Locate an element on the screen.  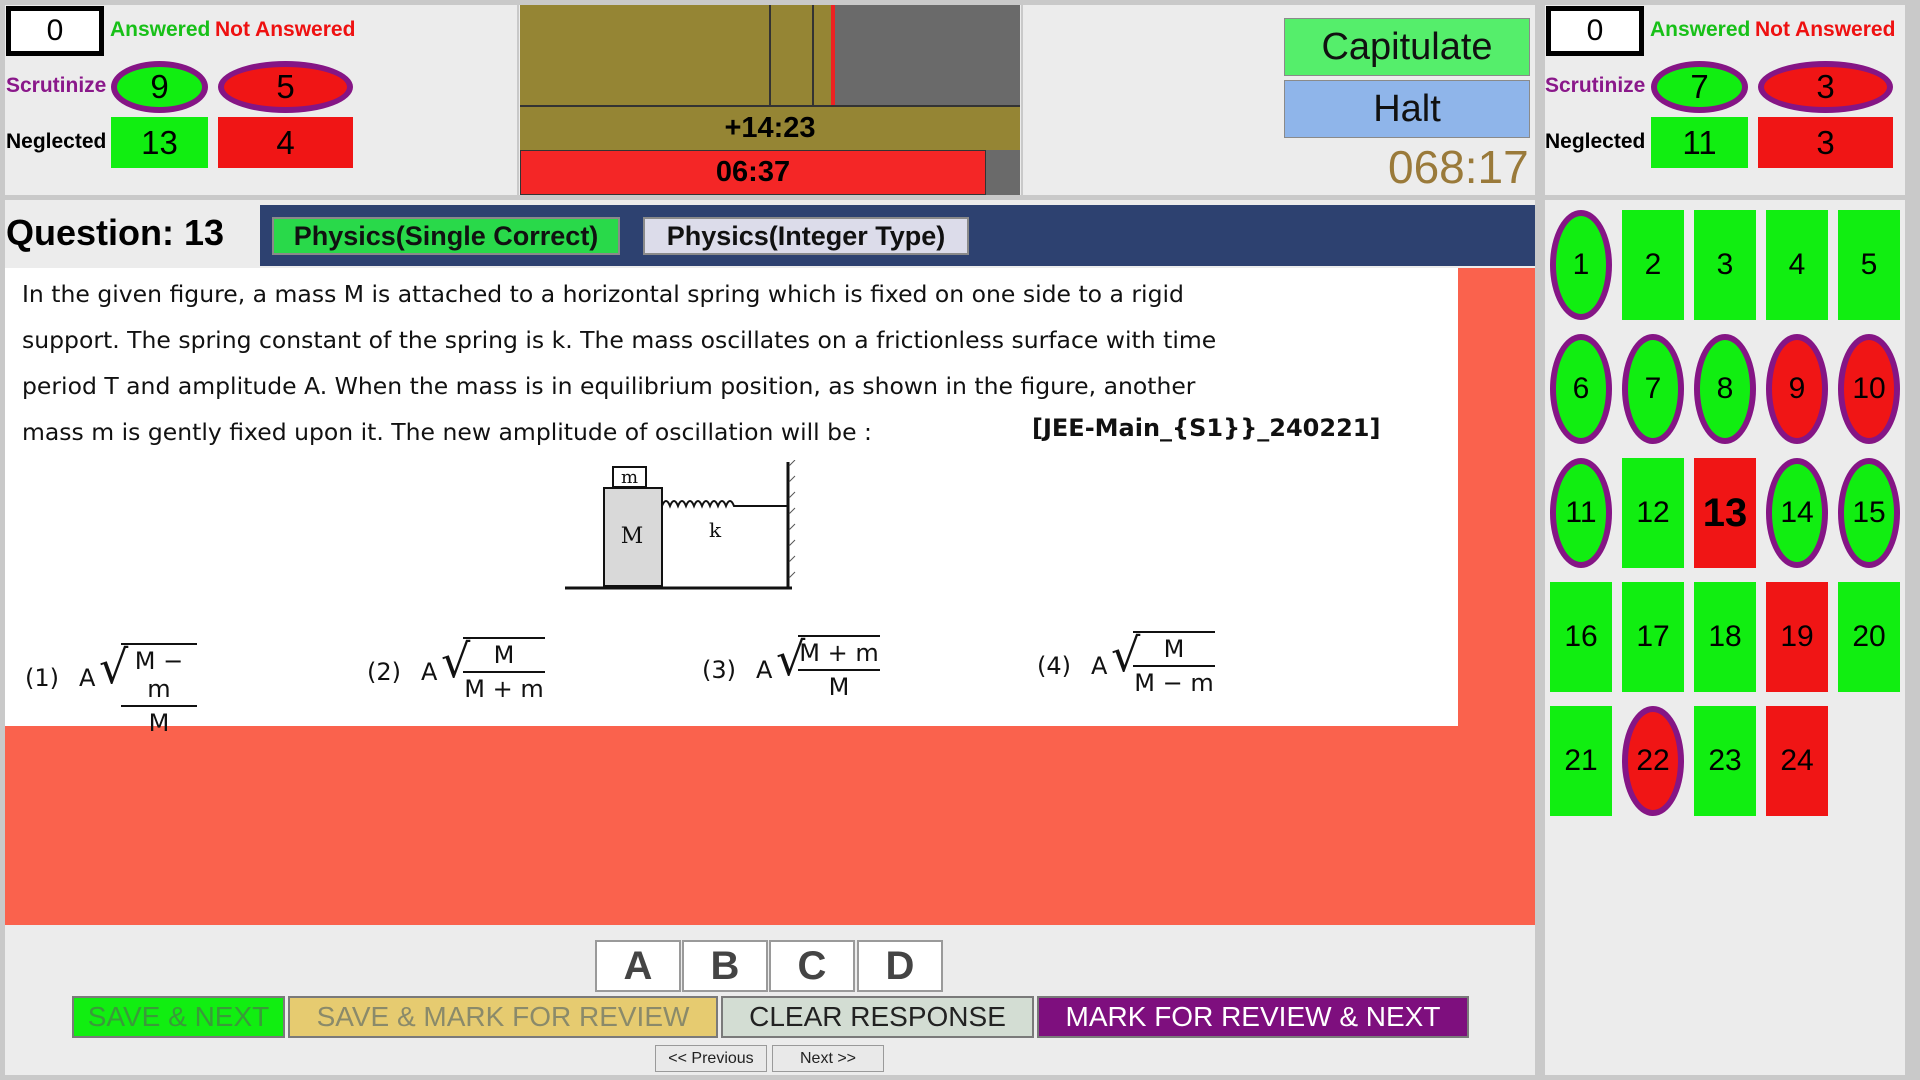
palette-question-21: 21 is located at coordinates (1581, 761).